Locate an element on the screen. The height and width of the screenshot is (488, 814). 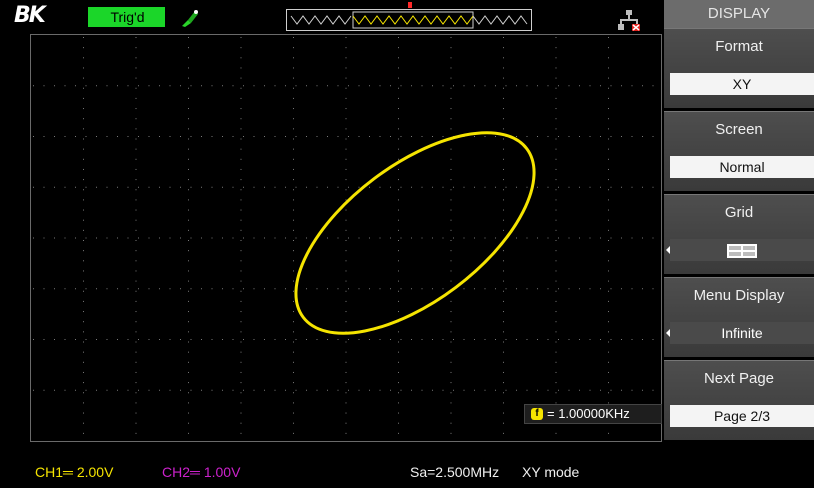
menu-item-next-page: Next Page Page 2/3 is located at coordinates (739, 400).